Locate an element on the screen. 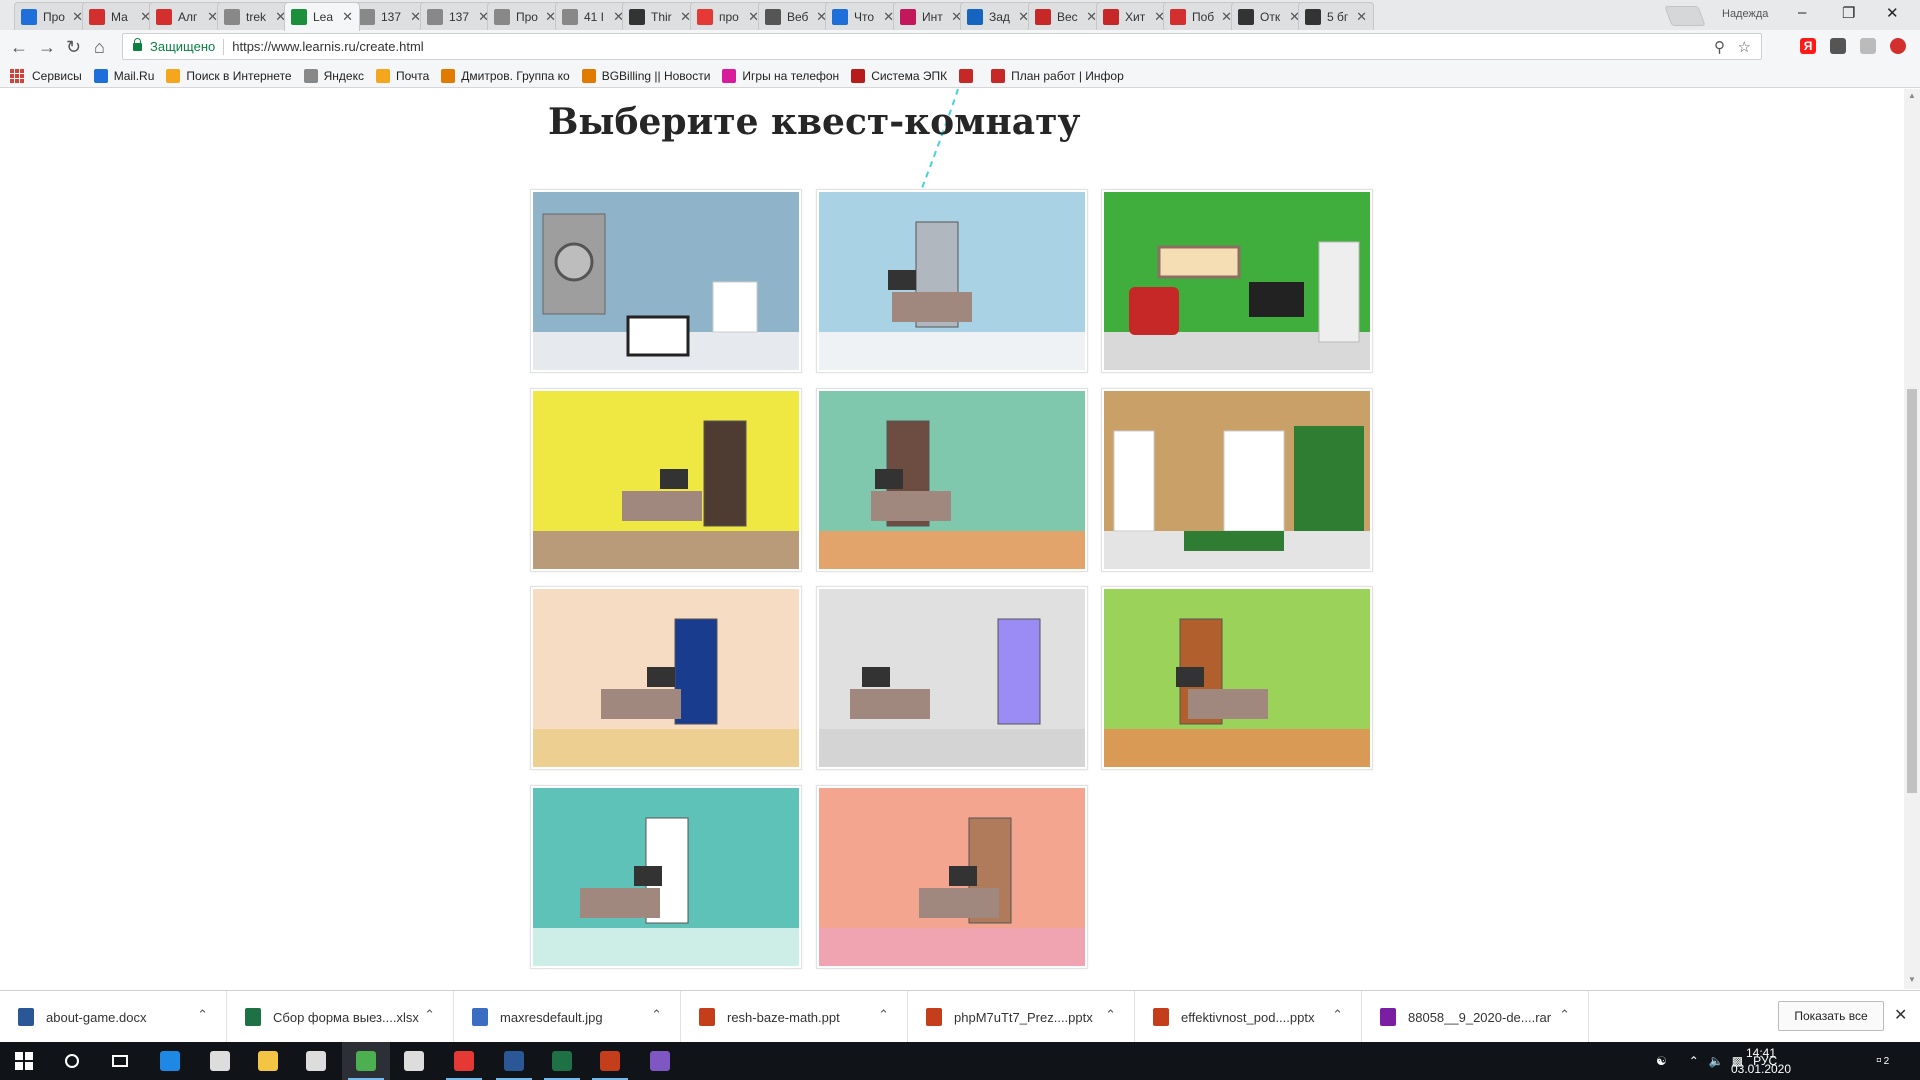 The image size is (1920, 1080). bookmark-item: Дмитров. Группа ко is located at coordinates (505, 75).